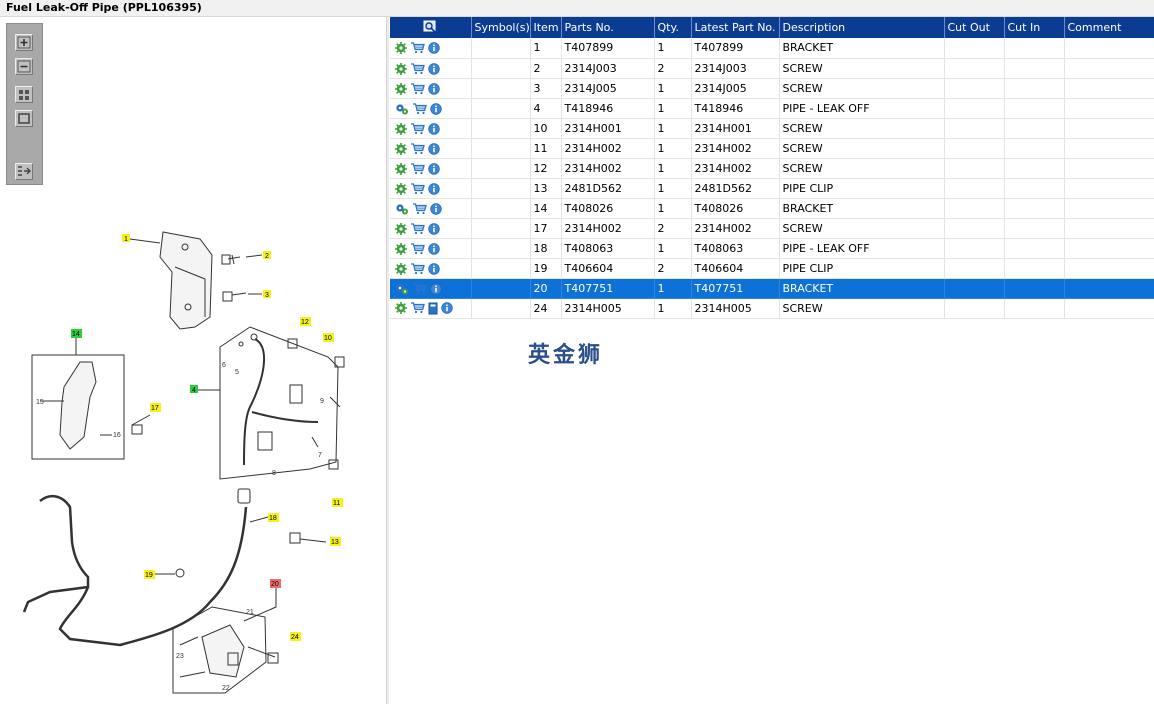  I want to click on table-row: 1 T407899 1 T407899 BRACKET, so click(772, 48).